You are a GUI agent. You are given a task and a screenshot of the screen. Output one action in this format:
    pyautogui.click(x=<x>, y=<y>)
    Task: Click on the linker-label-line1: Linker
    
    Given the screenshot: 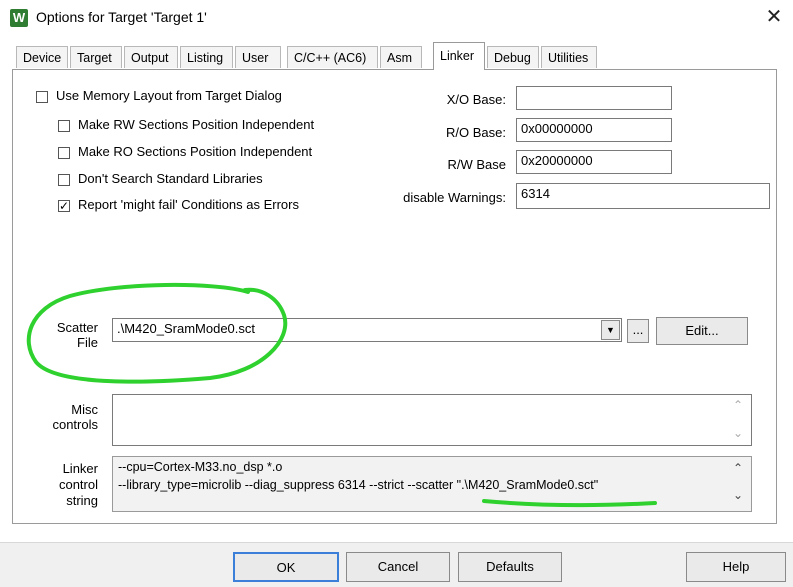 What is the action you would take?
    pyautogui.click(x=80, y=468)
    